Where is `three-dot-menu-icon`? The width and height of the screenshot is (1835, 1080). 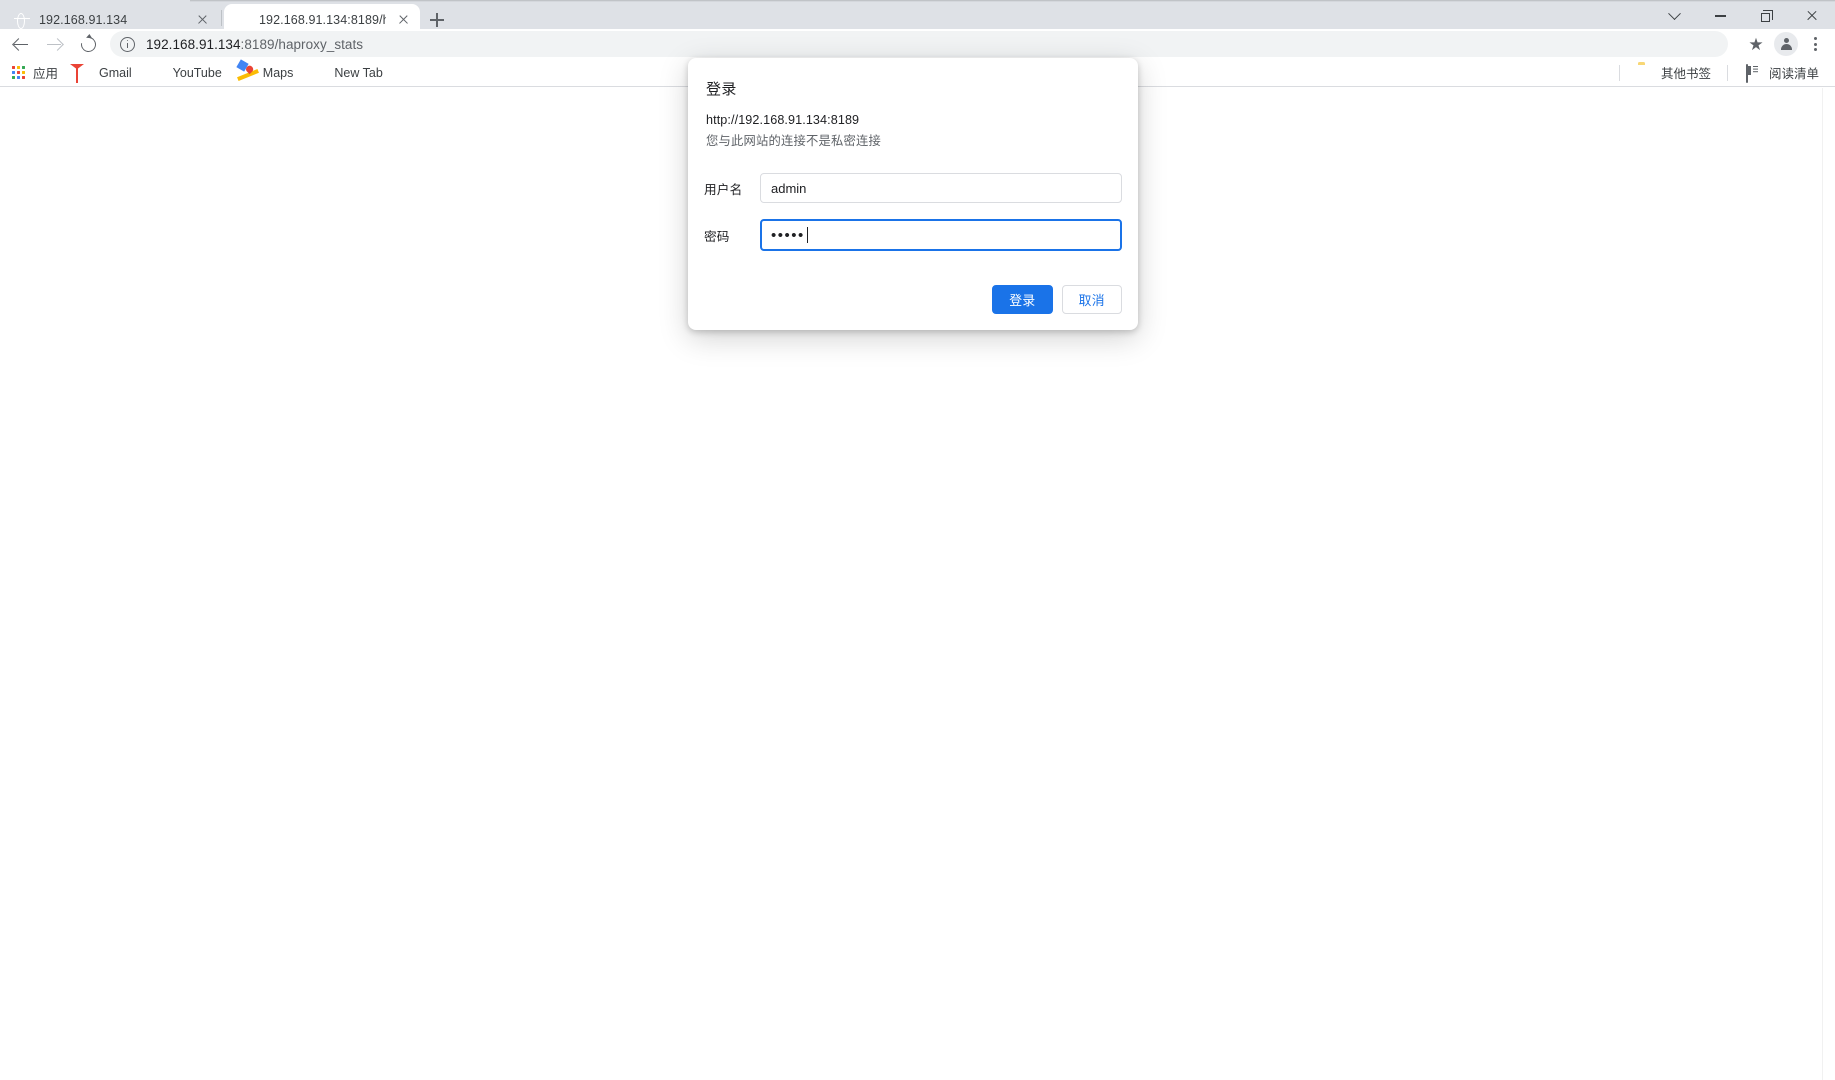 three-dot-menu-icon is located at coordinates (1815, 44).